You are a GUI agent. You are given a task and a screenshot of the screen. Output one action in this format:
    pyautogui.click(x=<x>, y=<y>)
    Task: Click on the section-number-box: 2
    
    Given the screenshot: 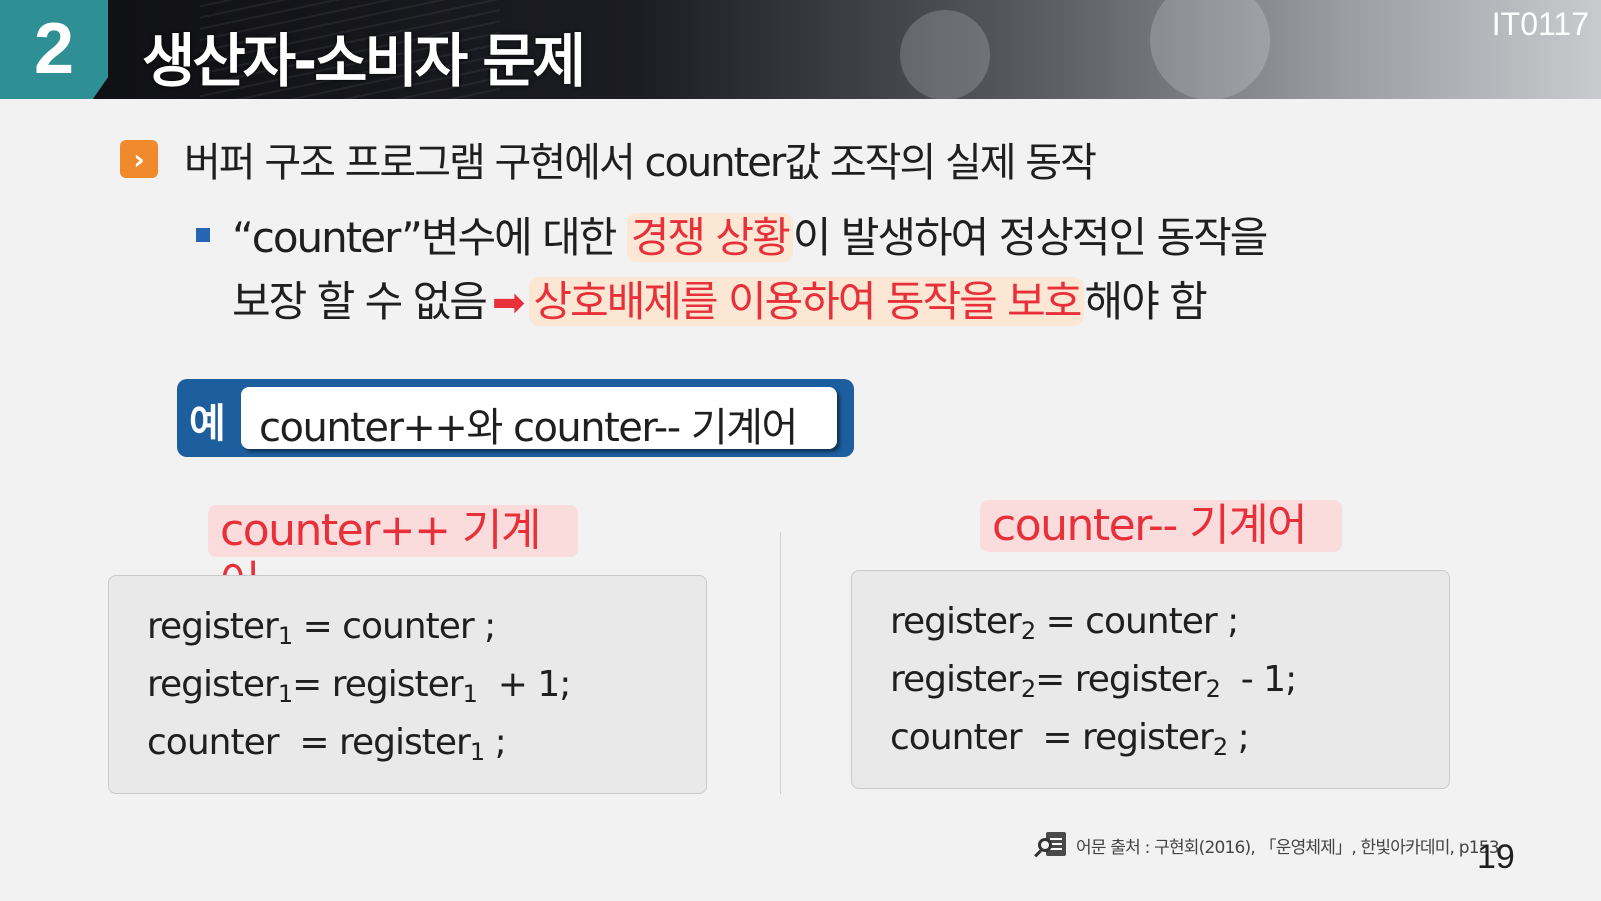 What is the action you would take?
    pyautogui.click(x=54, y=49)
    